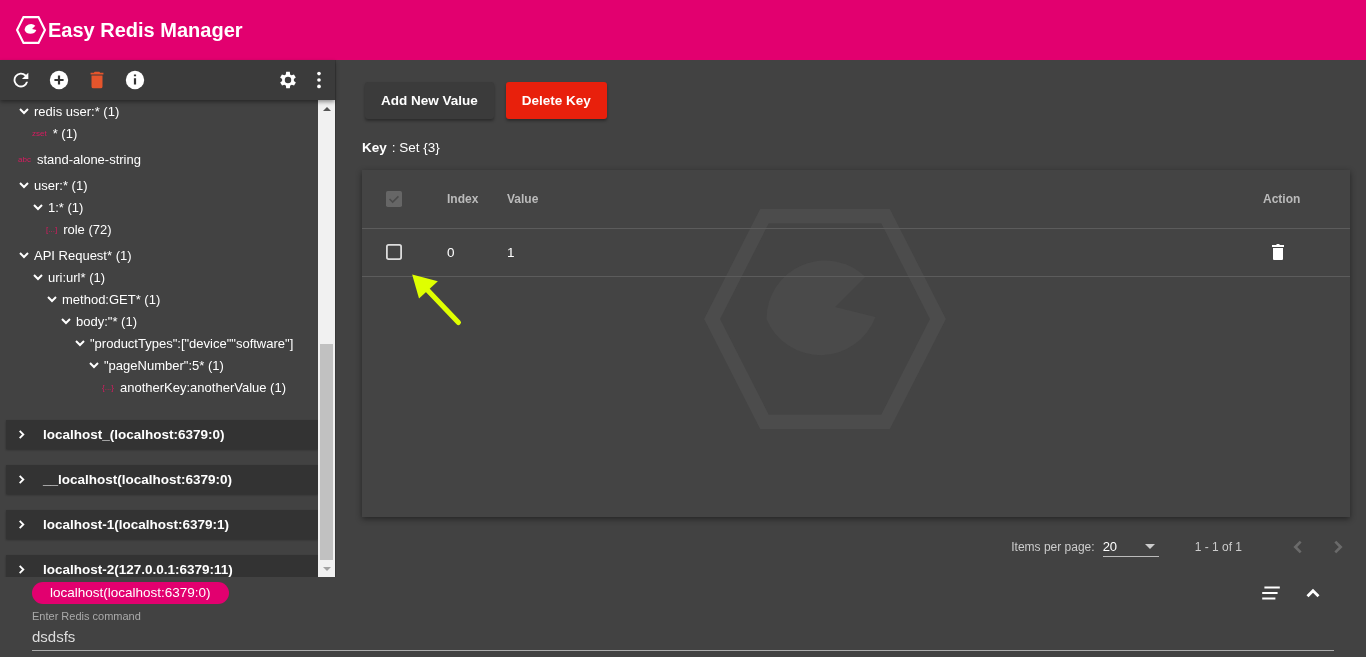  Describe the element at coordinates (52, 229) in the screenshot. I see `key-type-label: [...]` at that location.